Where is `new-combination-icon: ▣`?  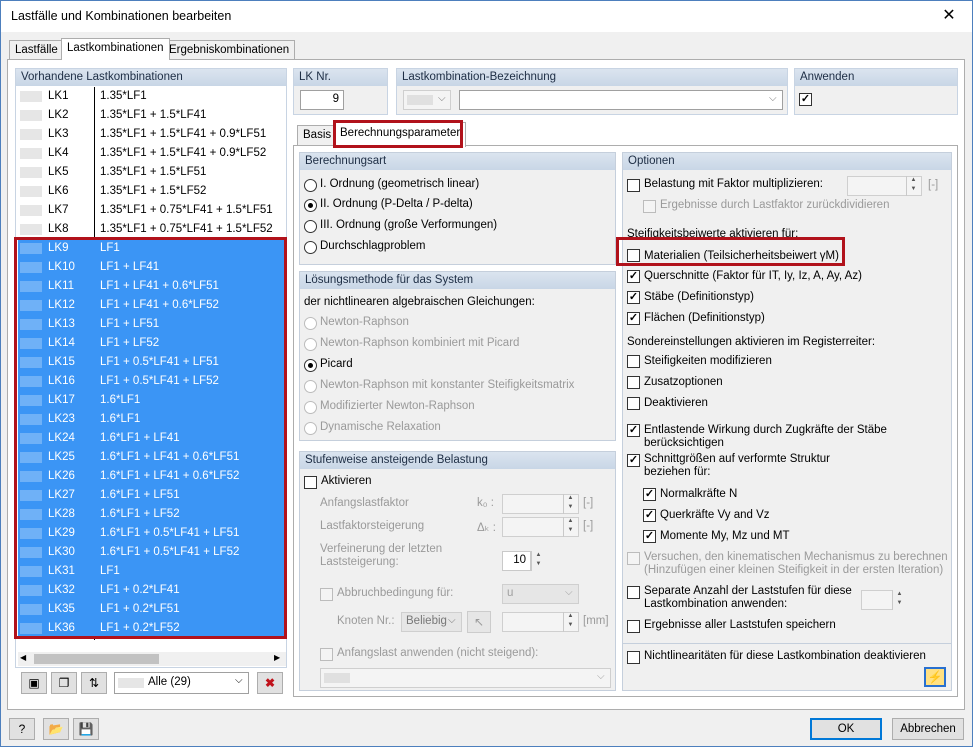
new-combination-icon: ▣ is located at coordinates (34, 683).